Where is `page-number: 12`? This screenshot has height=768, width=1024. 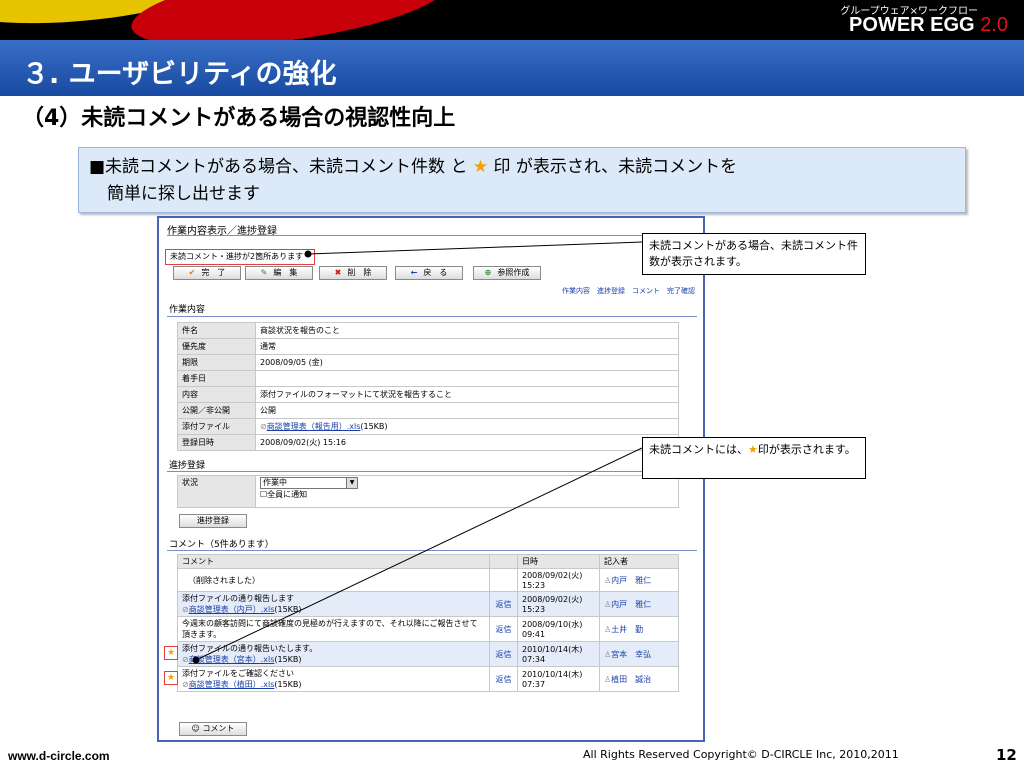 page-number: 12 is located at coordinates (1006, 755).